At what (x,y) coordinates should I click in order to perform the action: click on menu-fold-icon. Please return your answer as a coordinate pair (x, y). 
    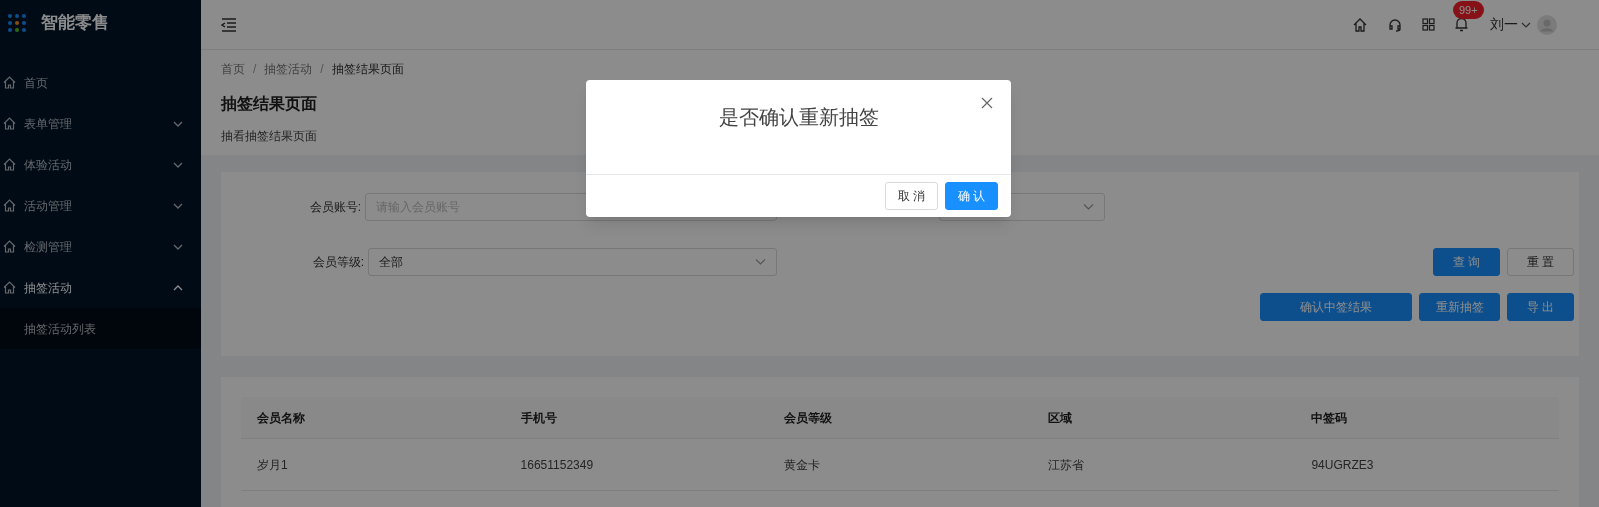
    Looking at the image, I should click on (229, 24).